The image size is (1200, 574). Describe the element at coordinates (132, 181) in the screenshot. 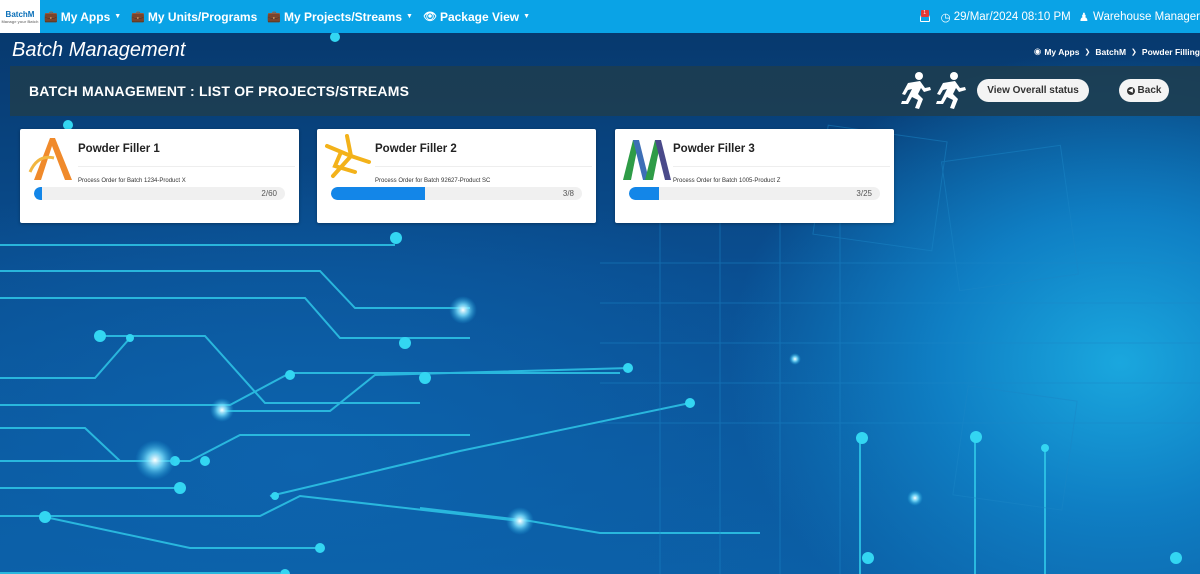

I see `card-description: Process Order for Batch 1234-Product X` at that location.